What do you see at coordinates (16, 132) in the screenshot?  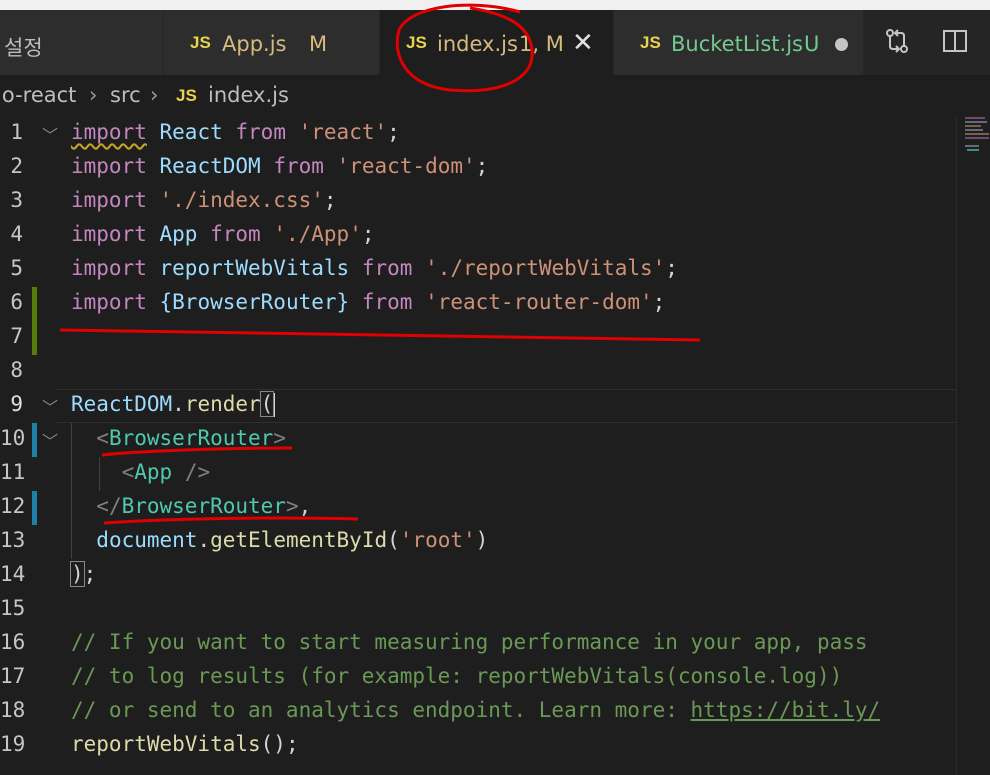 I see `line-number: 1` at bounding box center [16, 132].